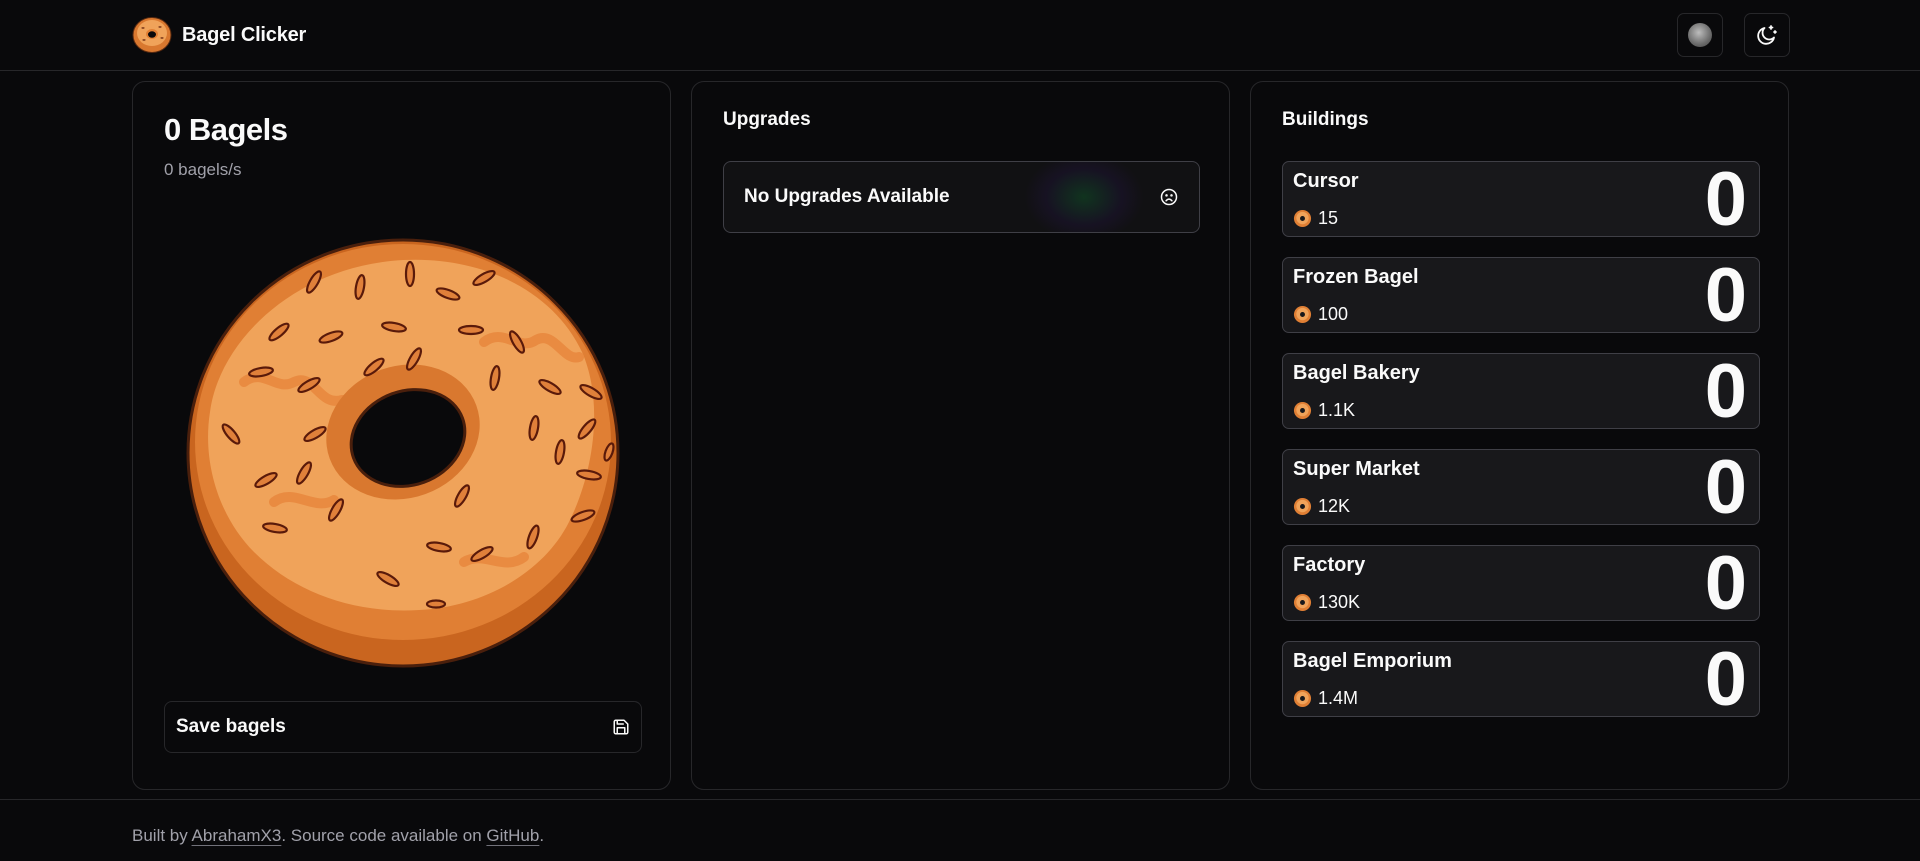 The image size is (1920, 861). I want to click on building-name: Frozen Bagel, so click(1356, 277).